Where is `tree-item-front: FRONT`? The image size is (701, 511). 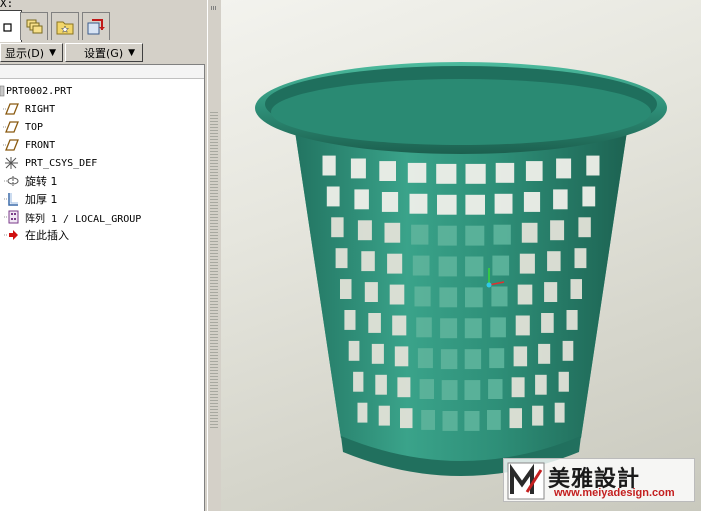
tree-item-front: FRONT is located at coordinates (27, 145).